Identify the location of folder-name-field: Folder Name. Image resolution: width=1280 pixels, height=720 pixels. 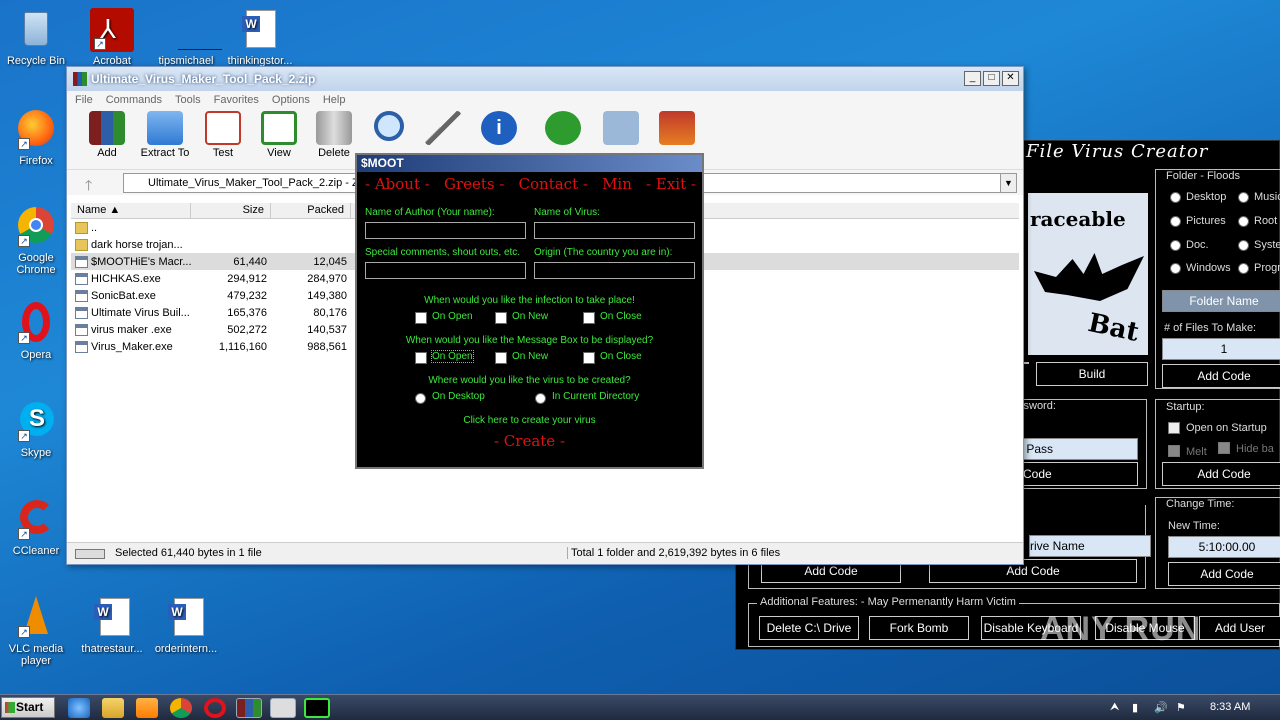
(1221, 301).